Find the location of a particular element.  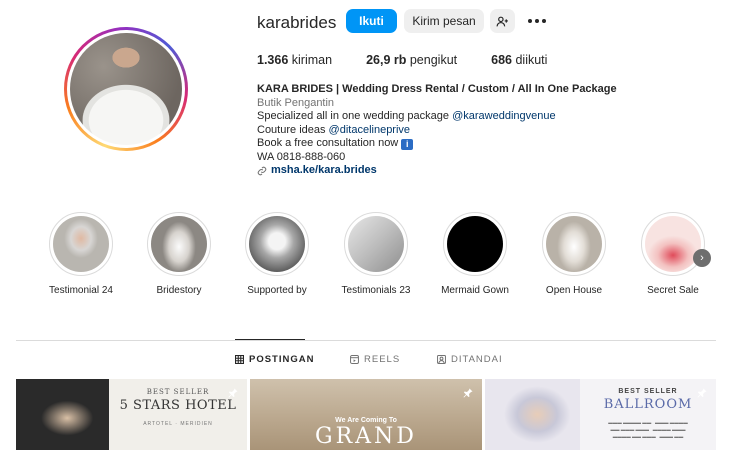

highlight-label: Mermaid Gown is located at coordinates (475, 290).